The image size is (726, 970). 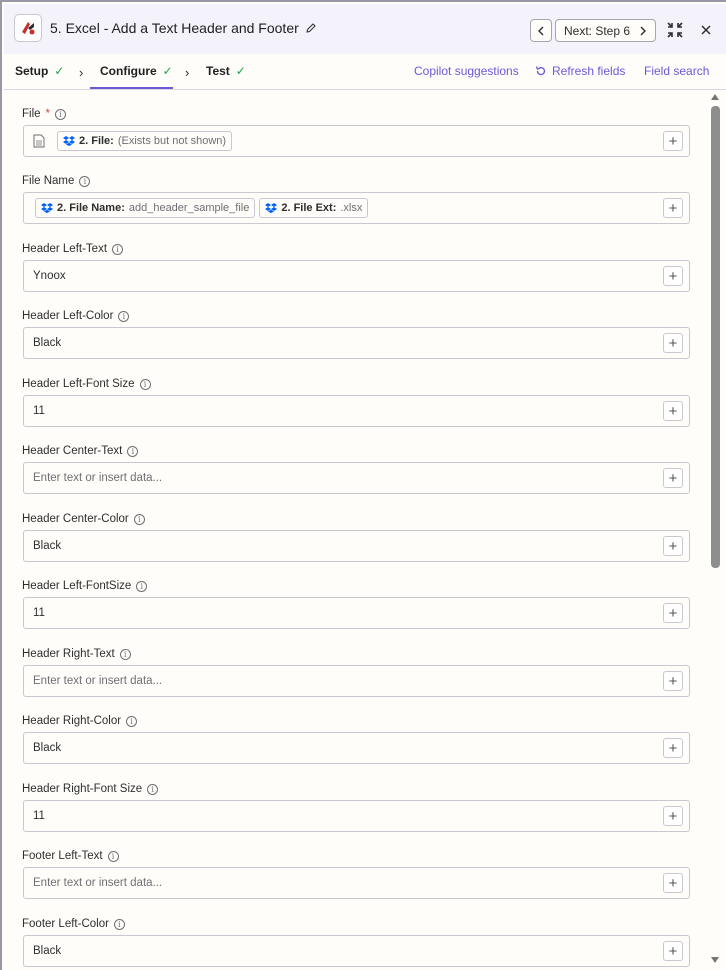 I want to click on header-center-color-label: Header Center-Color, so click(x=75, y=519).